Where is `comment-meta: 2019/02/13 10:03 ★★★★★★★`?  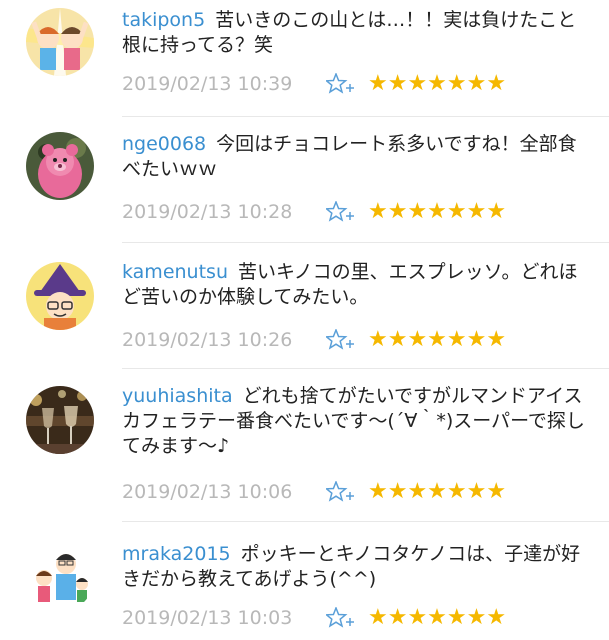
comment-meta: 2019/02/13 10:03 ★★★★★★★ is located at coordinates (314, 618).